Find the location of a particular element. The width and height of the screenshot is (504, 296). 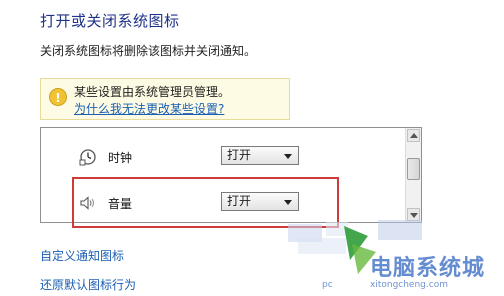

info-bar: ! 某些设置由系统管理员管理。 为什么我无法更改某些设置? is located at coordinates (165, 99).